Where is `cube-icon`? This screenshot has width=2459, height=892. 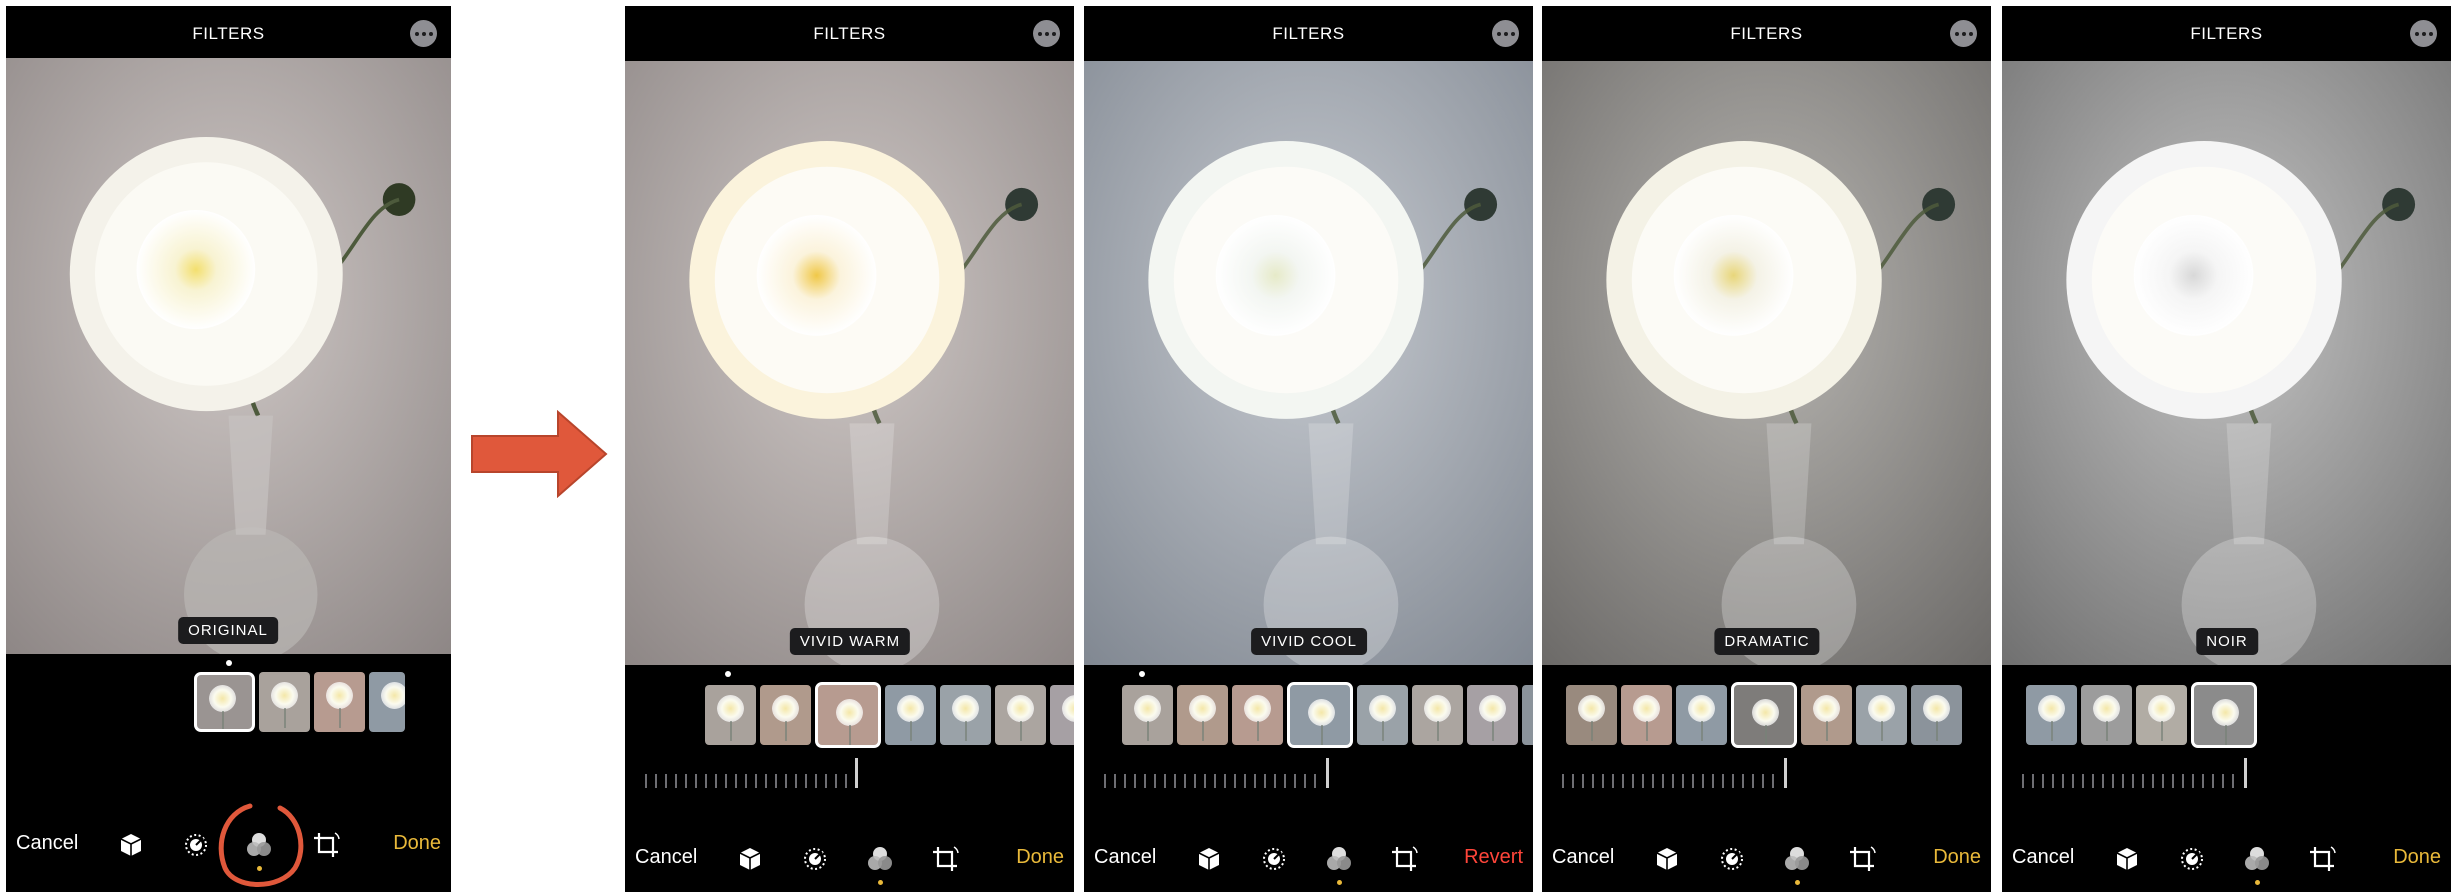 cube-icon is located at coordinates (131, 845).